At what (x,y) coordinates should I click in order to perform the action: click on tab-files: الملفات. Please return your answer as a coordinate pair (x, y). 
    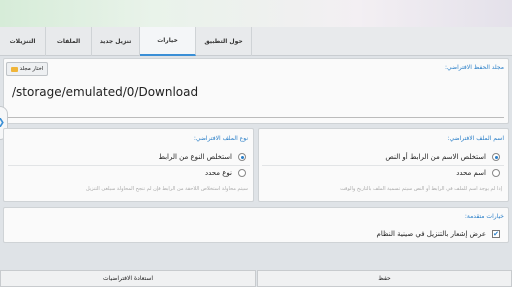
    Looking at the image, I should click on (69, 41).